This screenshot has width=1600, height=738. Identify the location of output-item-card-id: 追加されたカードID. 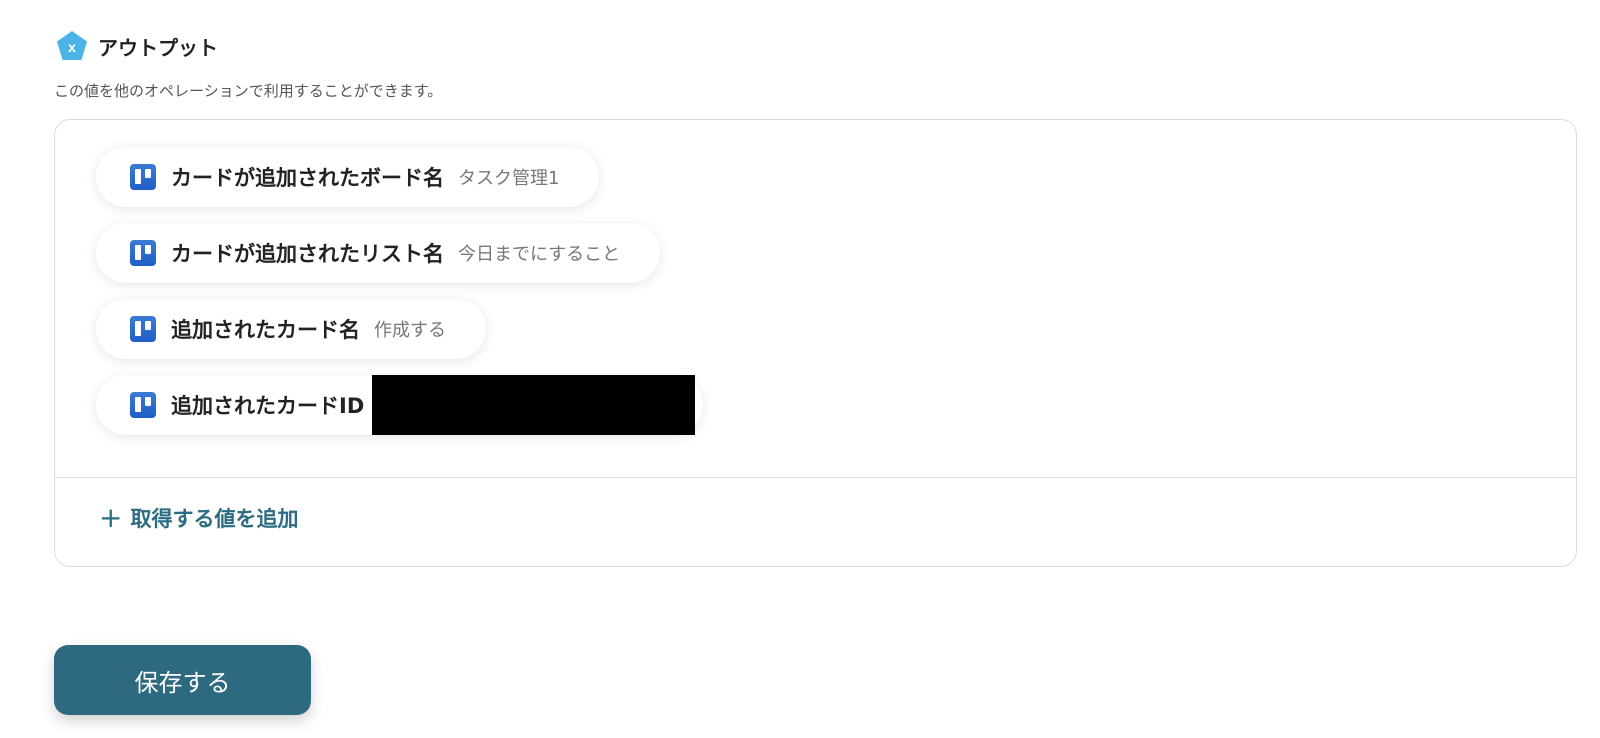
(400, 405).